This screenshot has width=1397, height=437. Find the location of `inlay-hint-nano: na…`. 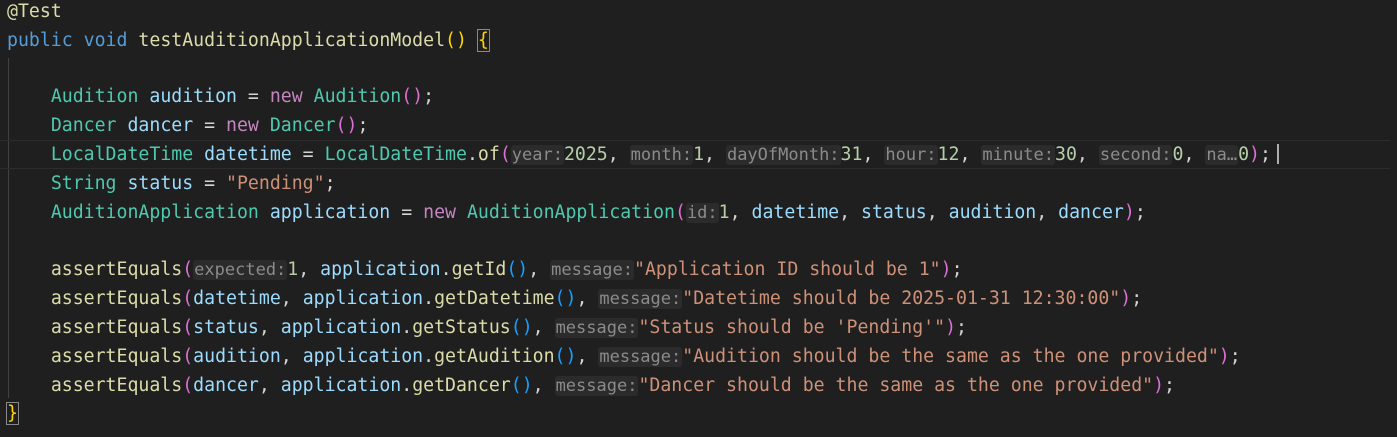

inlay-hint-nano: na… is located at coordinates (1222, 155).